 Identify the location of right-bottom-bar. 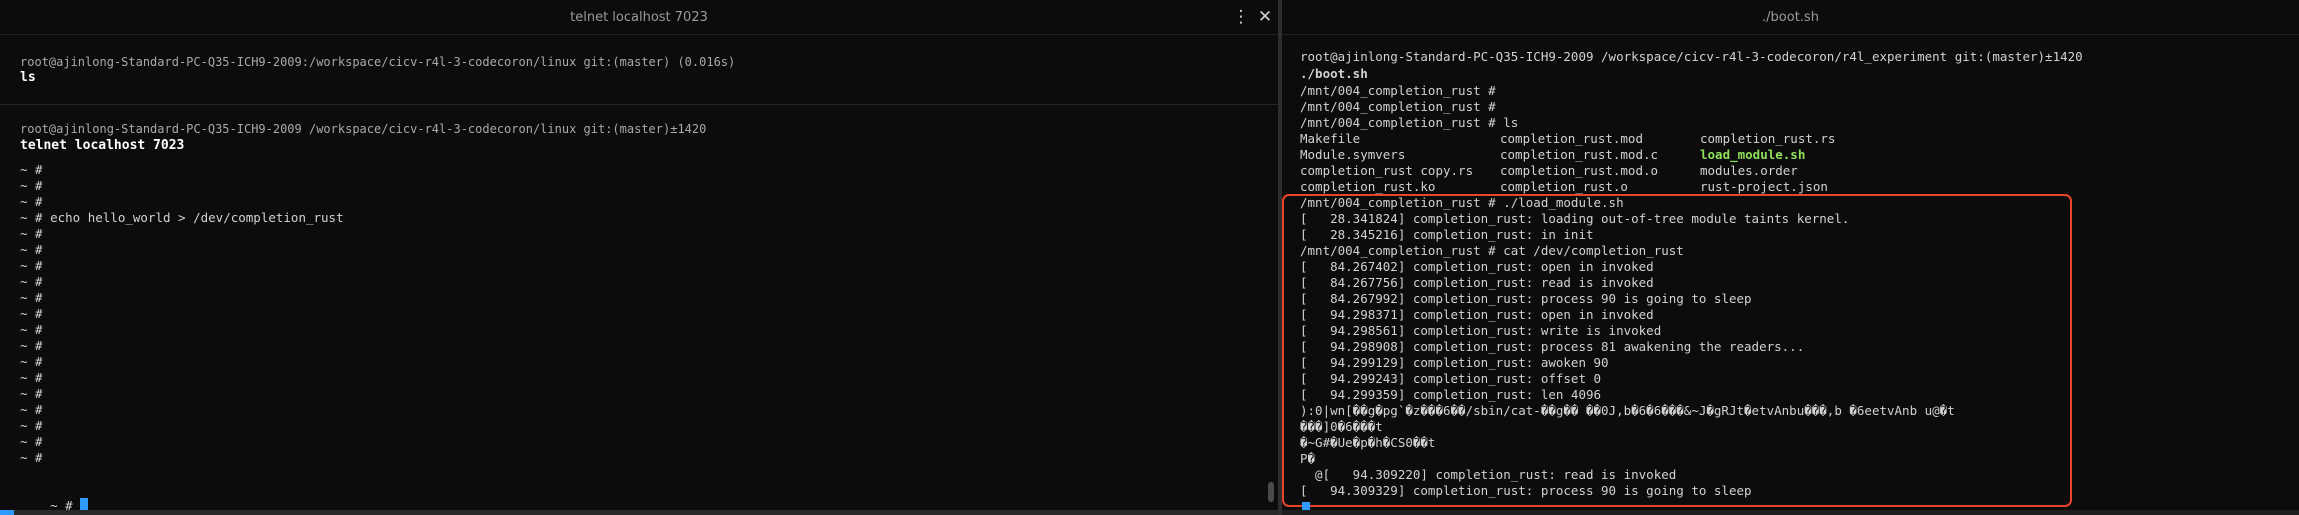
(1790, 512).